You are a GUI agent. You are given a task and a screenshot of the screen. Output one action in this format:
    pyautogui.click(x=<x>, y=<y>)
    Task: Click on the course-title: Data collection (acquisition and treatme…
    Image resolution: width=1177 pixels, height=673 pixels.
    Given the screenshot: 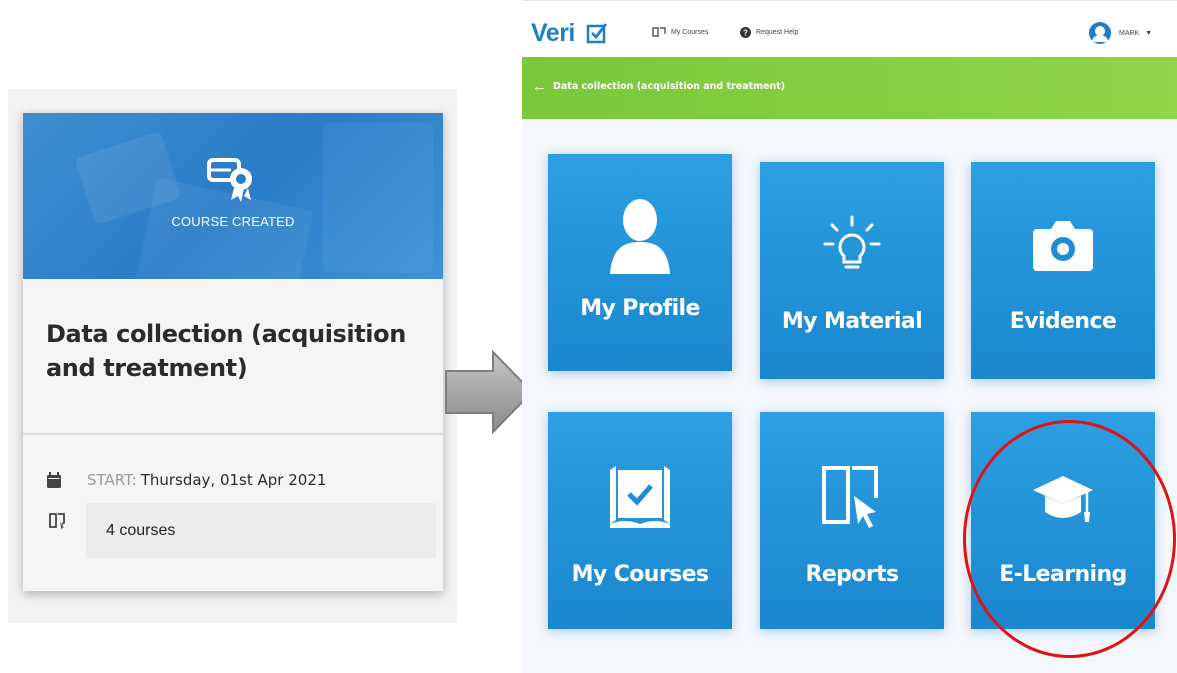 What is the action you would take?
    pyautogui.click(x=236, y=351)
    